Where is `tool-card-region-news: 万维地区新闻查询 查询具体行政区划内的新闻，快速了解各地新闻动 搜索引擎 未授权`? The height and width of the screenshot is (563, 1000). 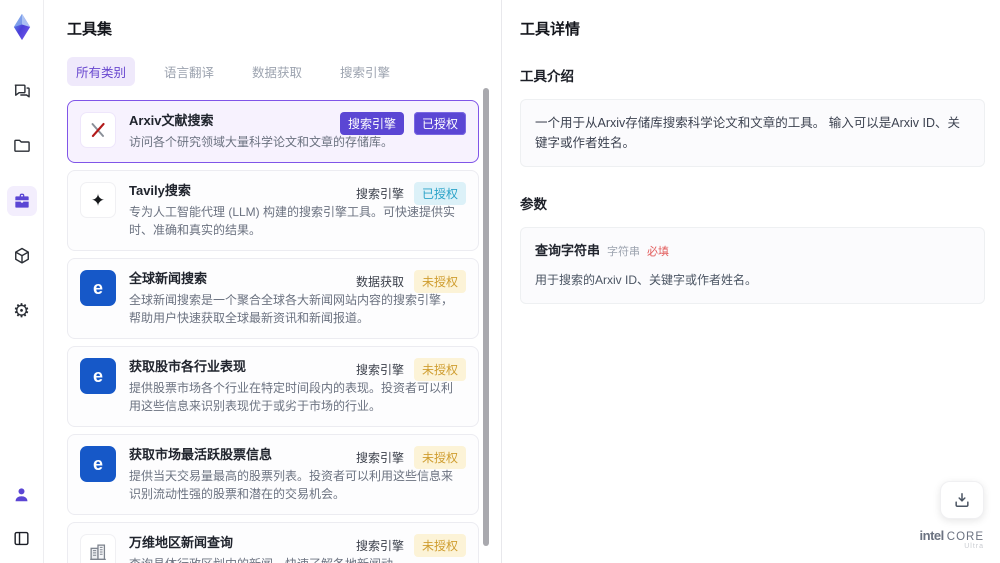
tool-card-region-news: 万维地区新闻查询 查询具体行政区划内的新闻，快速了解各地新闻动 搜索引擎 未授权 is located at coordinates (273, 542).